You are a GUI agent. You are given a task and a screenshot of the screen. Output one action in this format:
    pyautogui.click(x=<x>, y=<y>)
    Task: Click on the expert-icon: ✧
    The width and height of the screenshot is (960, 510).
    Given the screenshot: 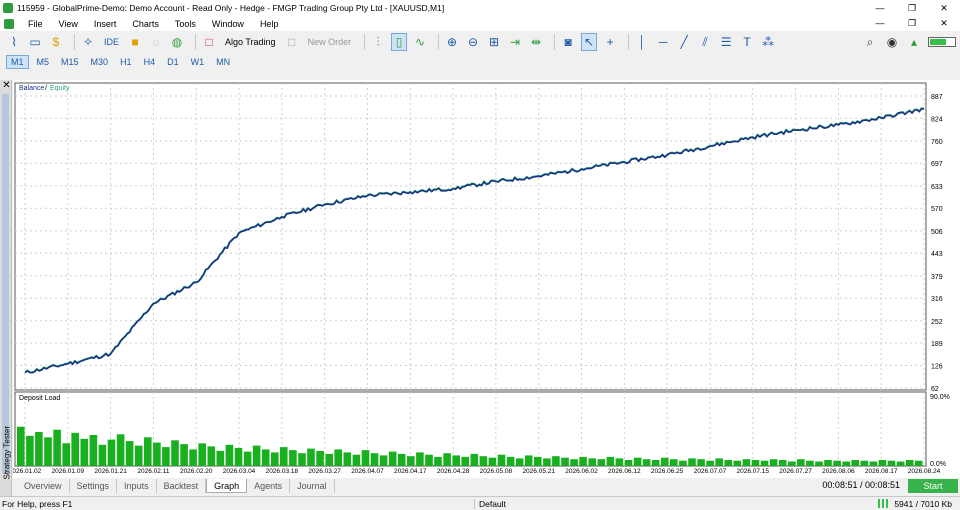 What is the action you would take?
    pyautogui.click(x=88, y=42)
    